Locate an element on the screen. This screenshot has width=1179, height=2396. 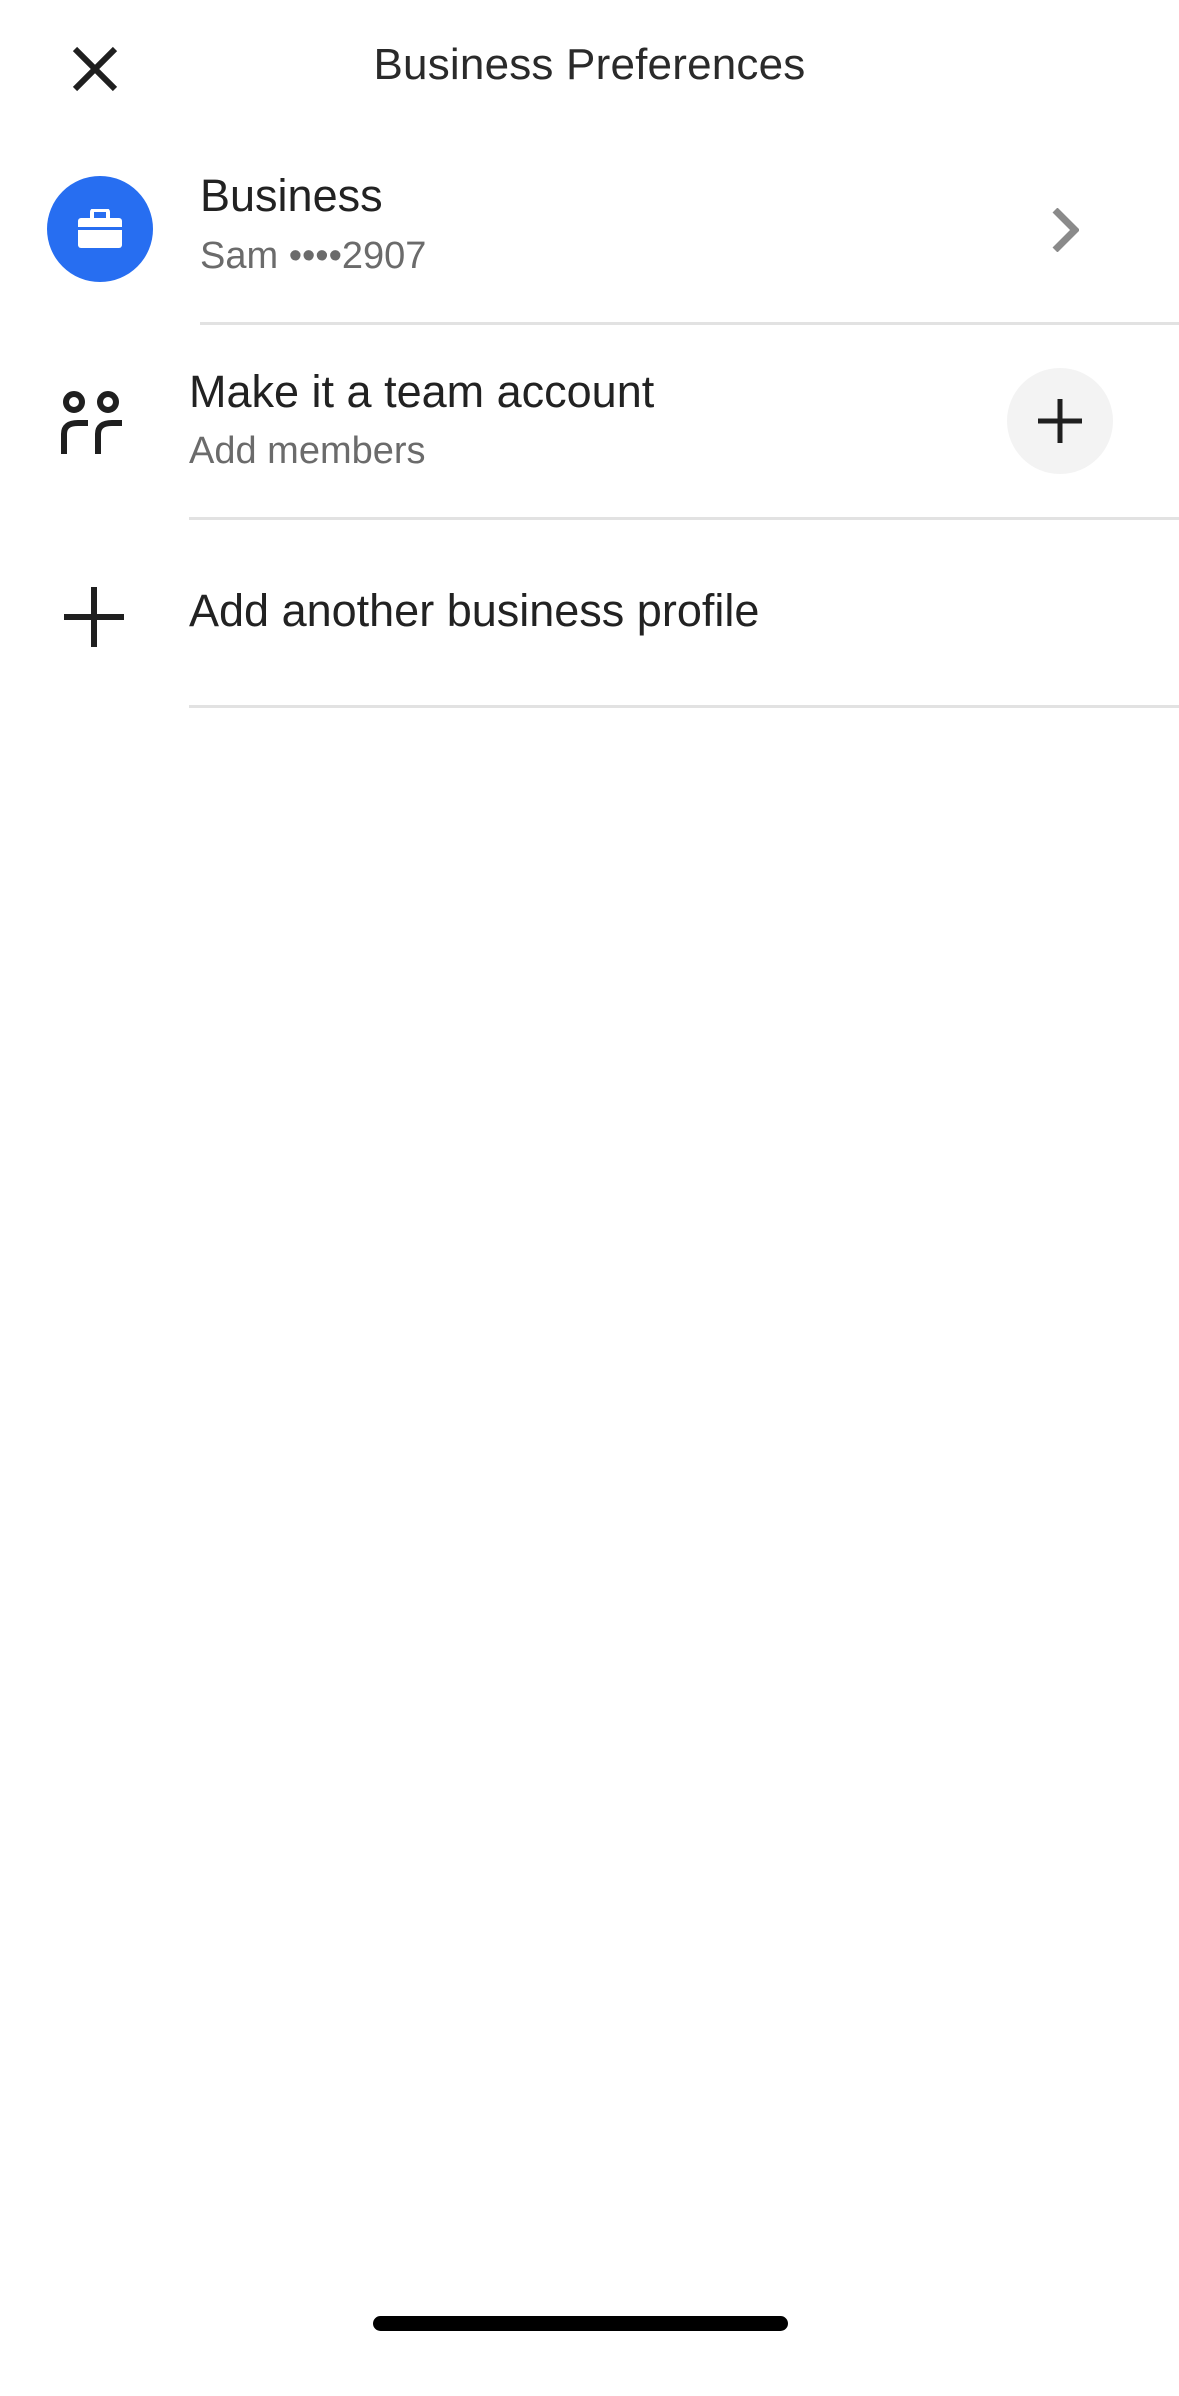
home-indicator is located at coordinates (580, 2323).